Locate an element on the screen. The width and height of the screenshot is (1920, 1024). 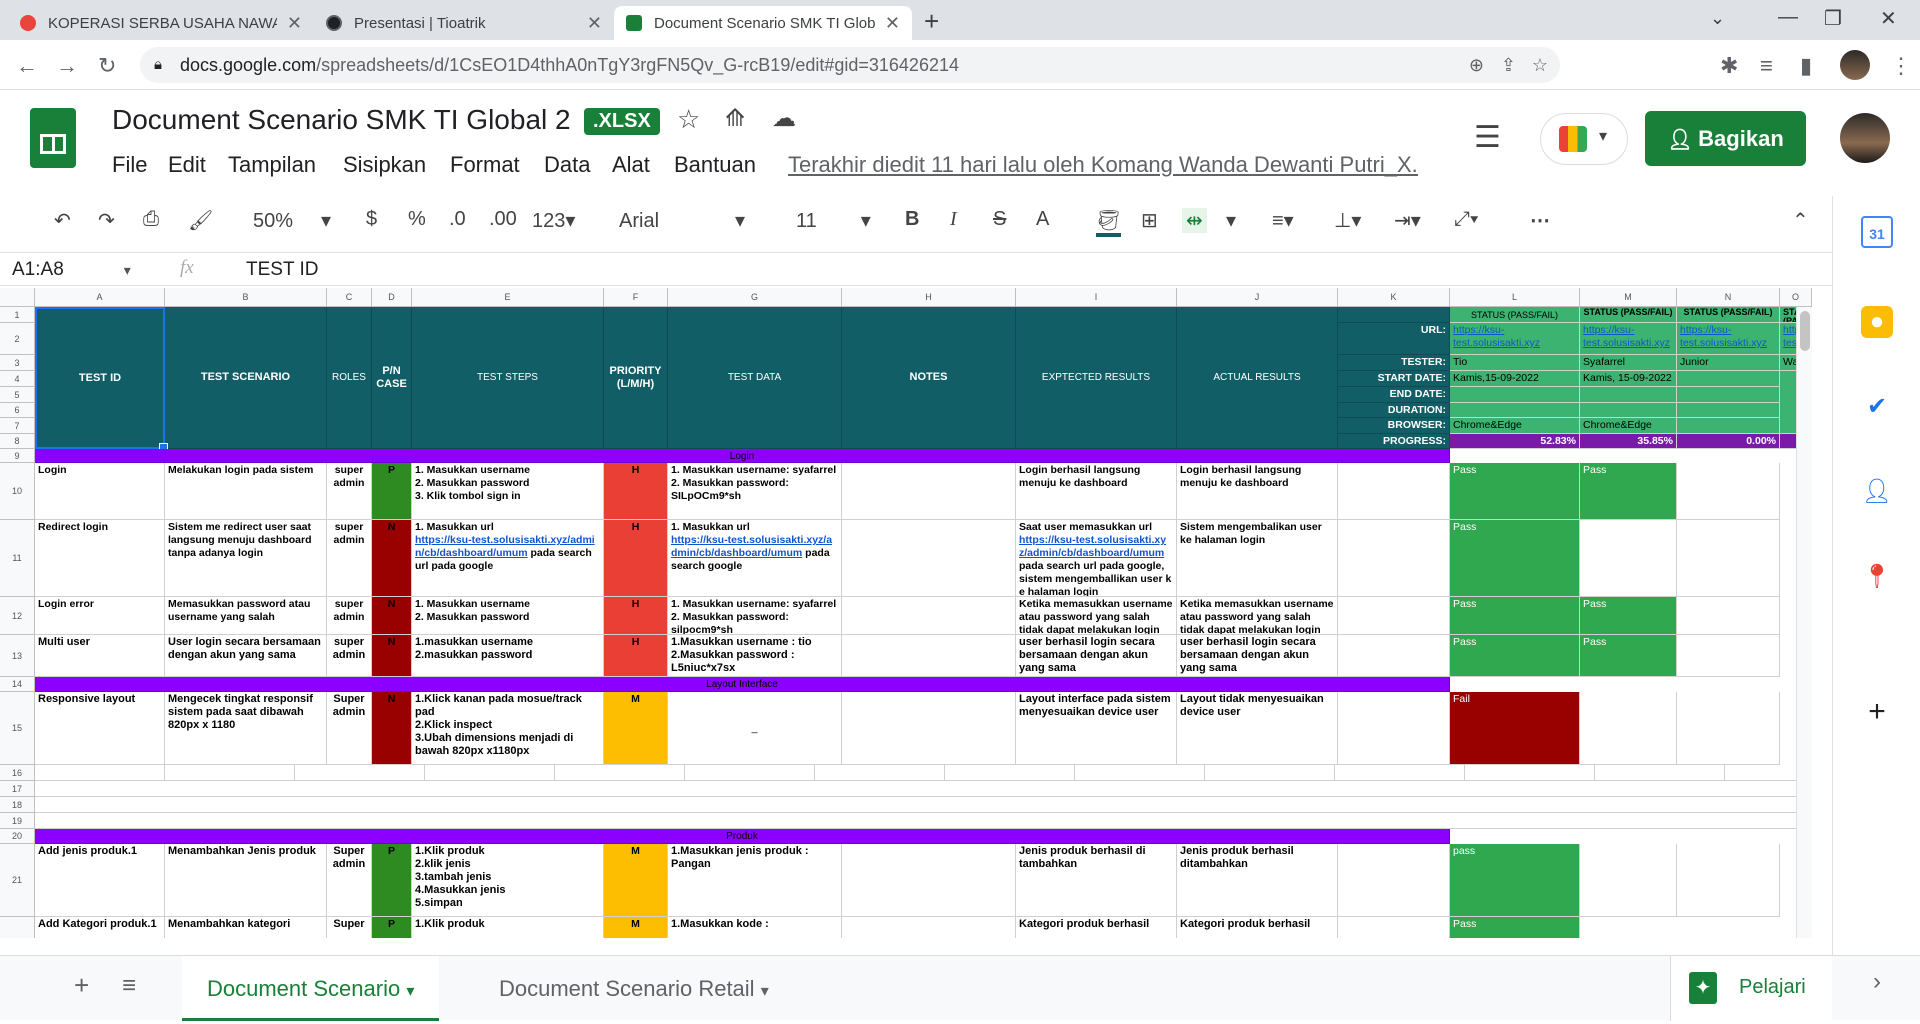
row-header: 16 is located at coordinates (17, 773).